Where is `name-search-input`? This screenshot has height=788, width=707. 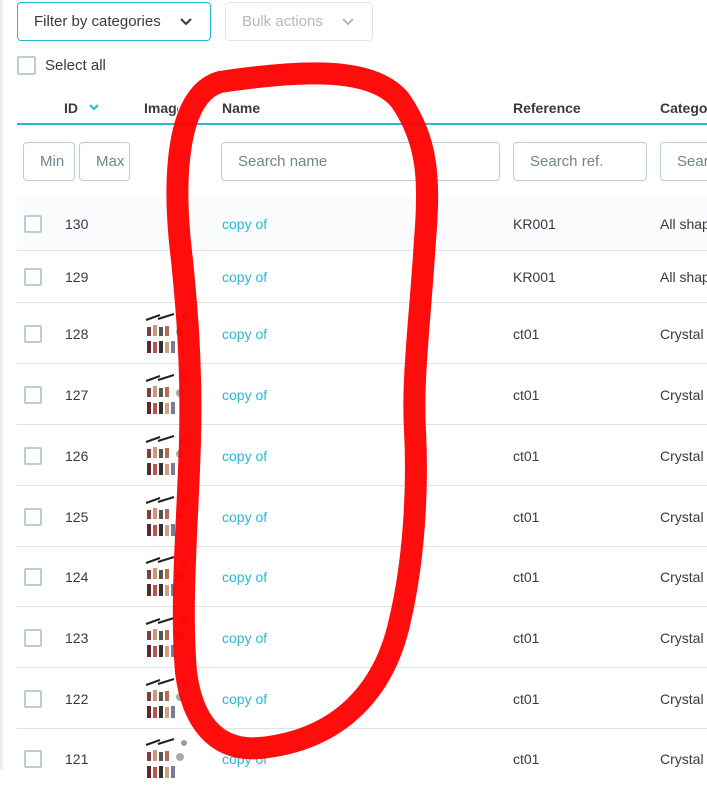 name-search-input is located at coordinates (360, 161).